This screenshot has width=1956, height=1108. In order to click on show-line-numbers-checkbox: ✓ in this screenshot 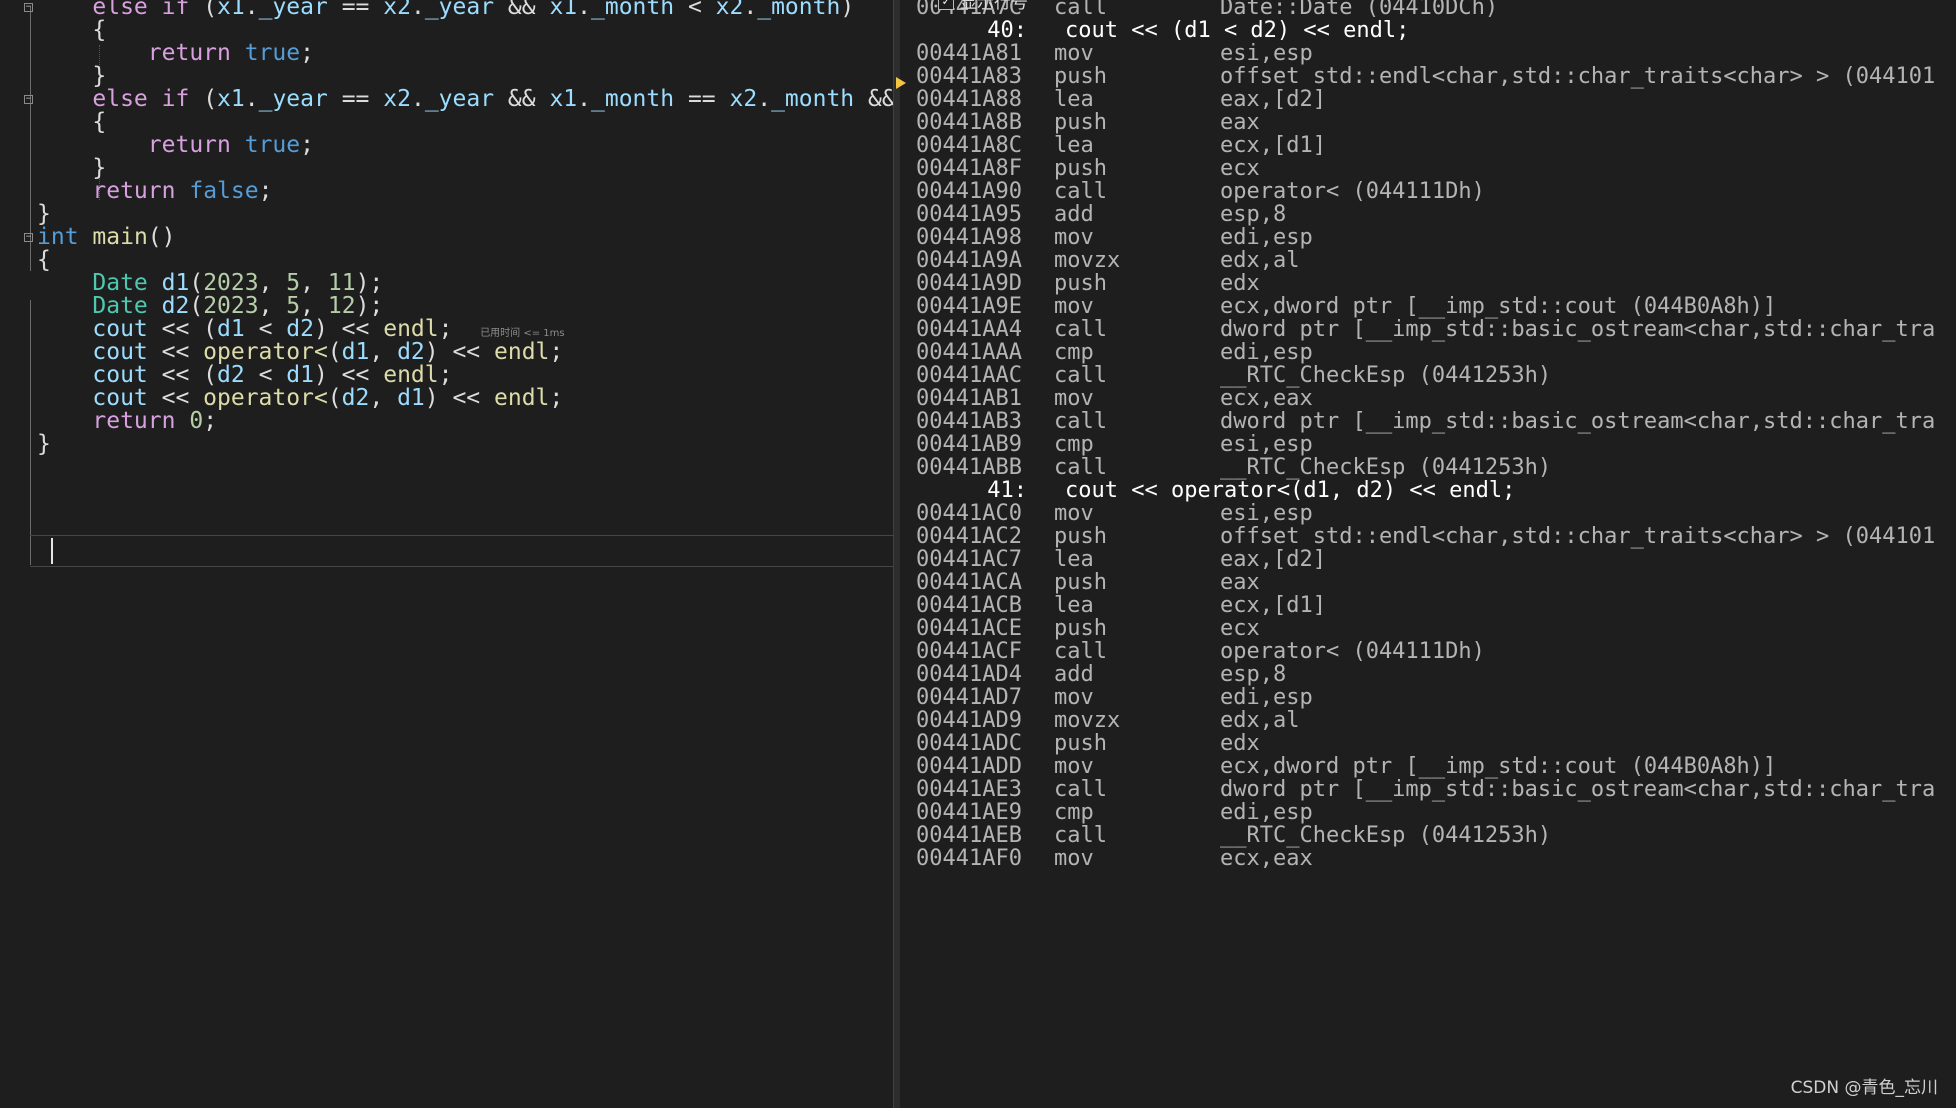, I will do `click(946, 5)`.